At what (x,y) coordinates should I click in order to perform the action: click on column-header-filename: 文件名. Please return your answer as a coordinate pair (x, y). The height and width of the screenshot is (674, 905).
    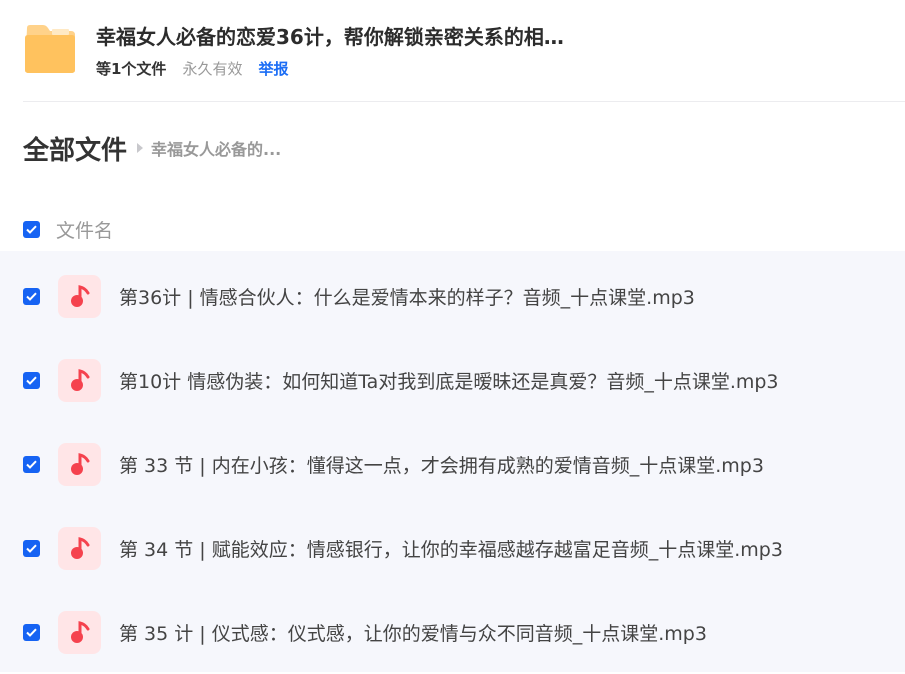
    Looking at the image, I should click on (84, 229).